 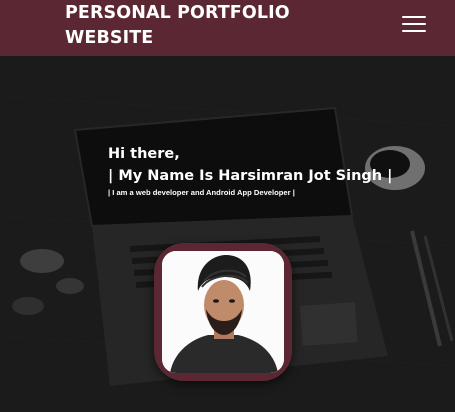 I want to click on profile-photo-frame, so click(x=223, y=312).